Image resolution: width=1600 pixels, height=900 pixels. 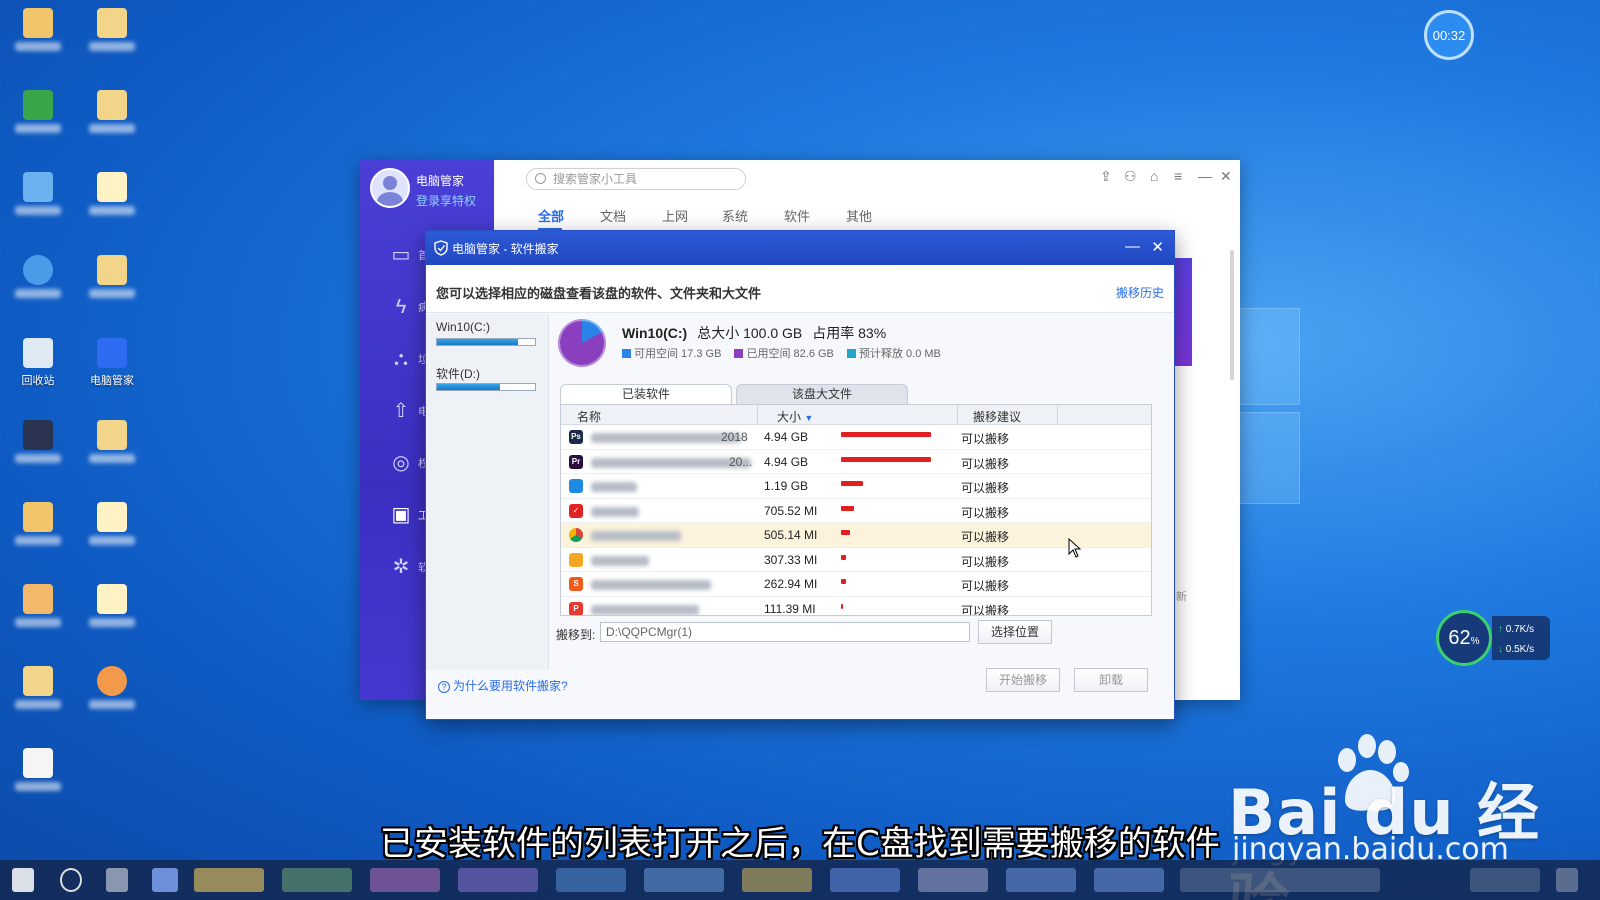 I want to click on search-icon, so click(x=71, y=880).